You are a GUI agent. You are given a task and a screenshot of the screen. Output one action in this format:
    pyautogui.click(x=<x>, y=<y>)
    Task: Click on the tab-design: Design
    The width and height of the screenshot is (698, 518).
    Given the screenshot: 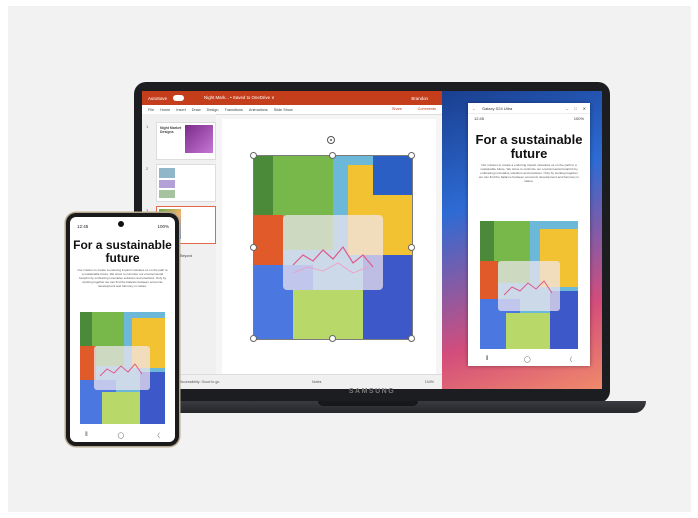 What is the action you would take?
    pyautogui.click(x=213, y=110)
    